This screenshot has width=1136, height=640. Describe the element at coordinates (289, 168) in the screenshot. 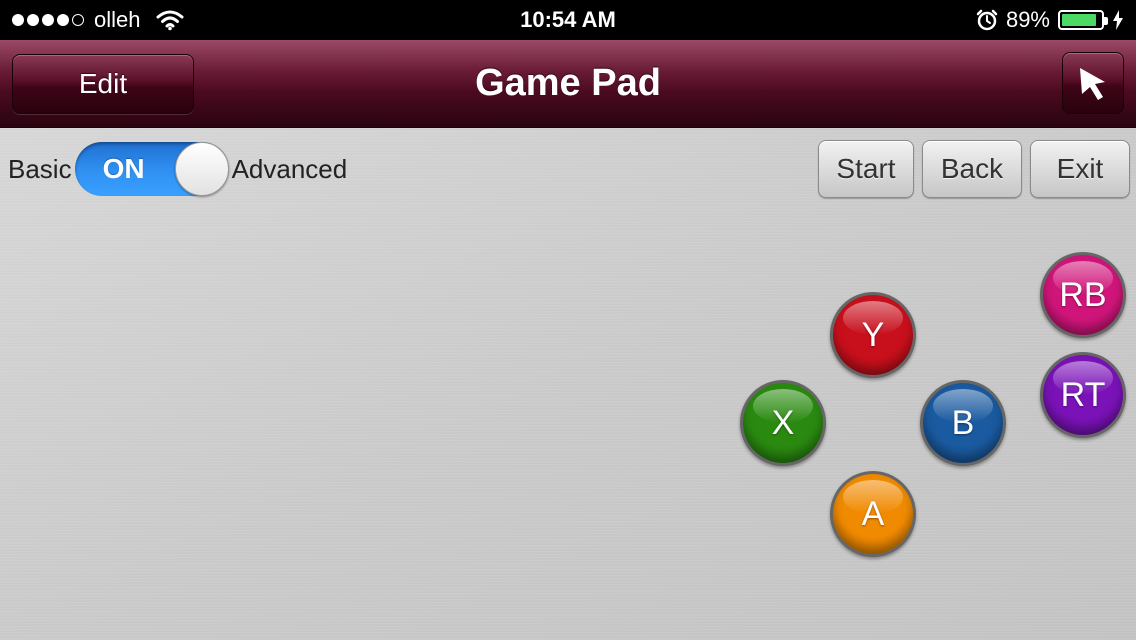

I see `mode-label-advanced: Advanced` at that location.